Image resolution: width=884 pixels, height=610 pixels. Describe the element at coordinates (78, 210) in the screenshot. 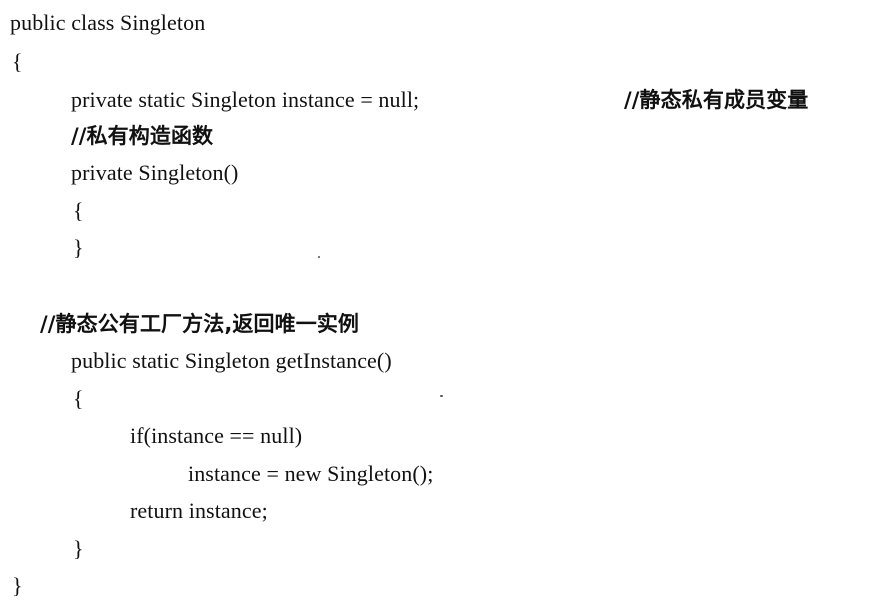

I see `code-line-constructor-open-brace: {` at that location.